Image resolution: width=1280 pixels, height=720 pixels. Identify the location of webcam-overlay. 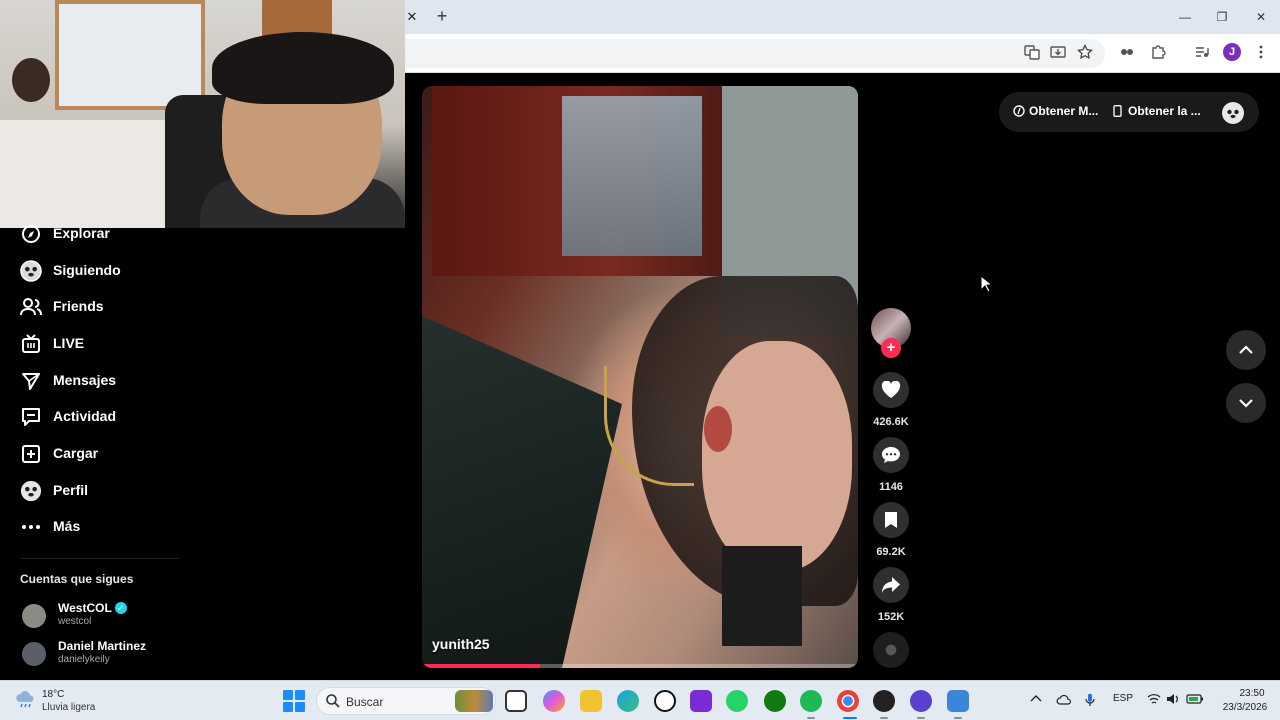
(202, 114).